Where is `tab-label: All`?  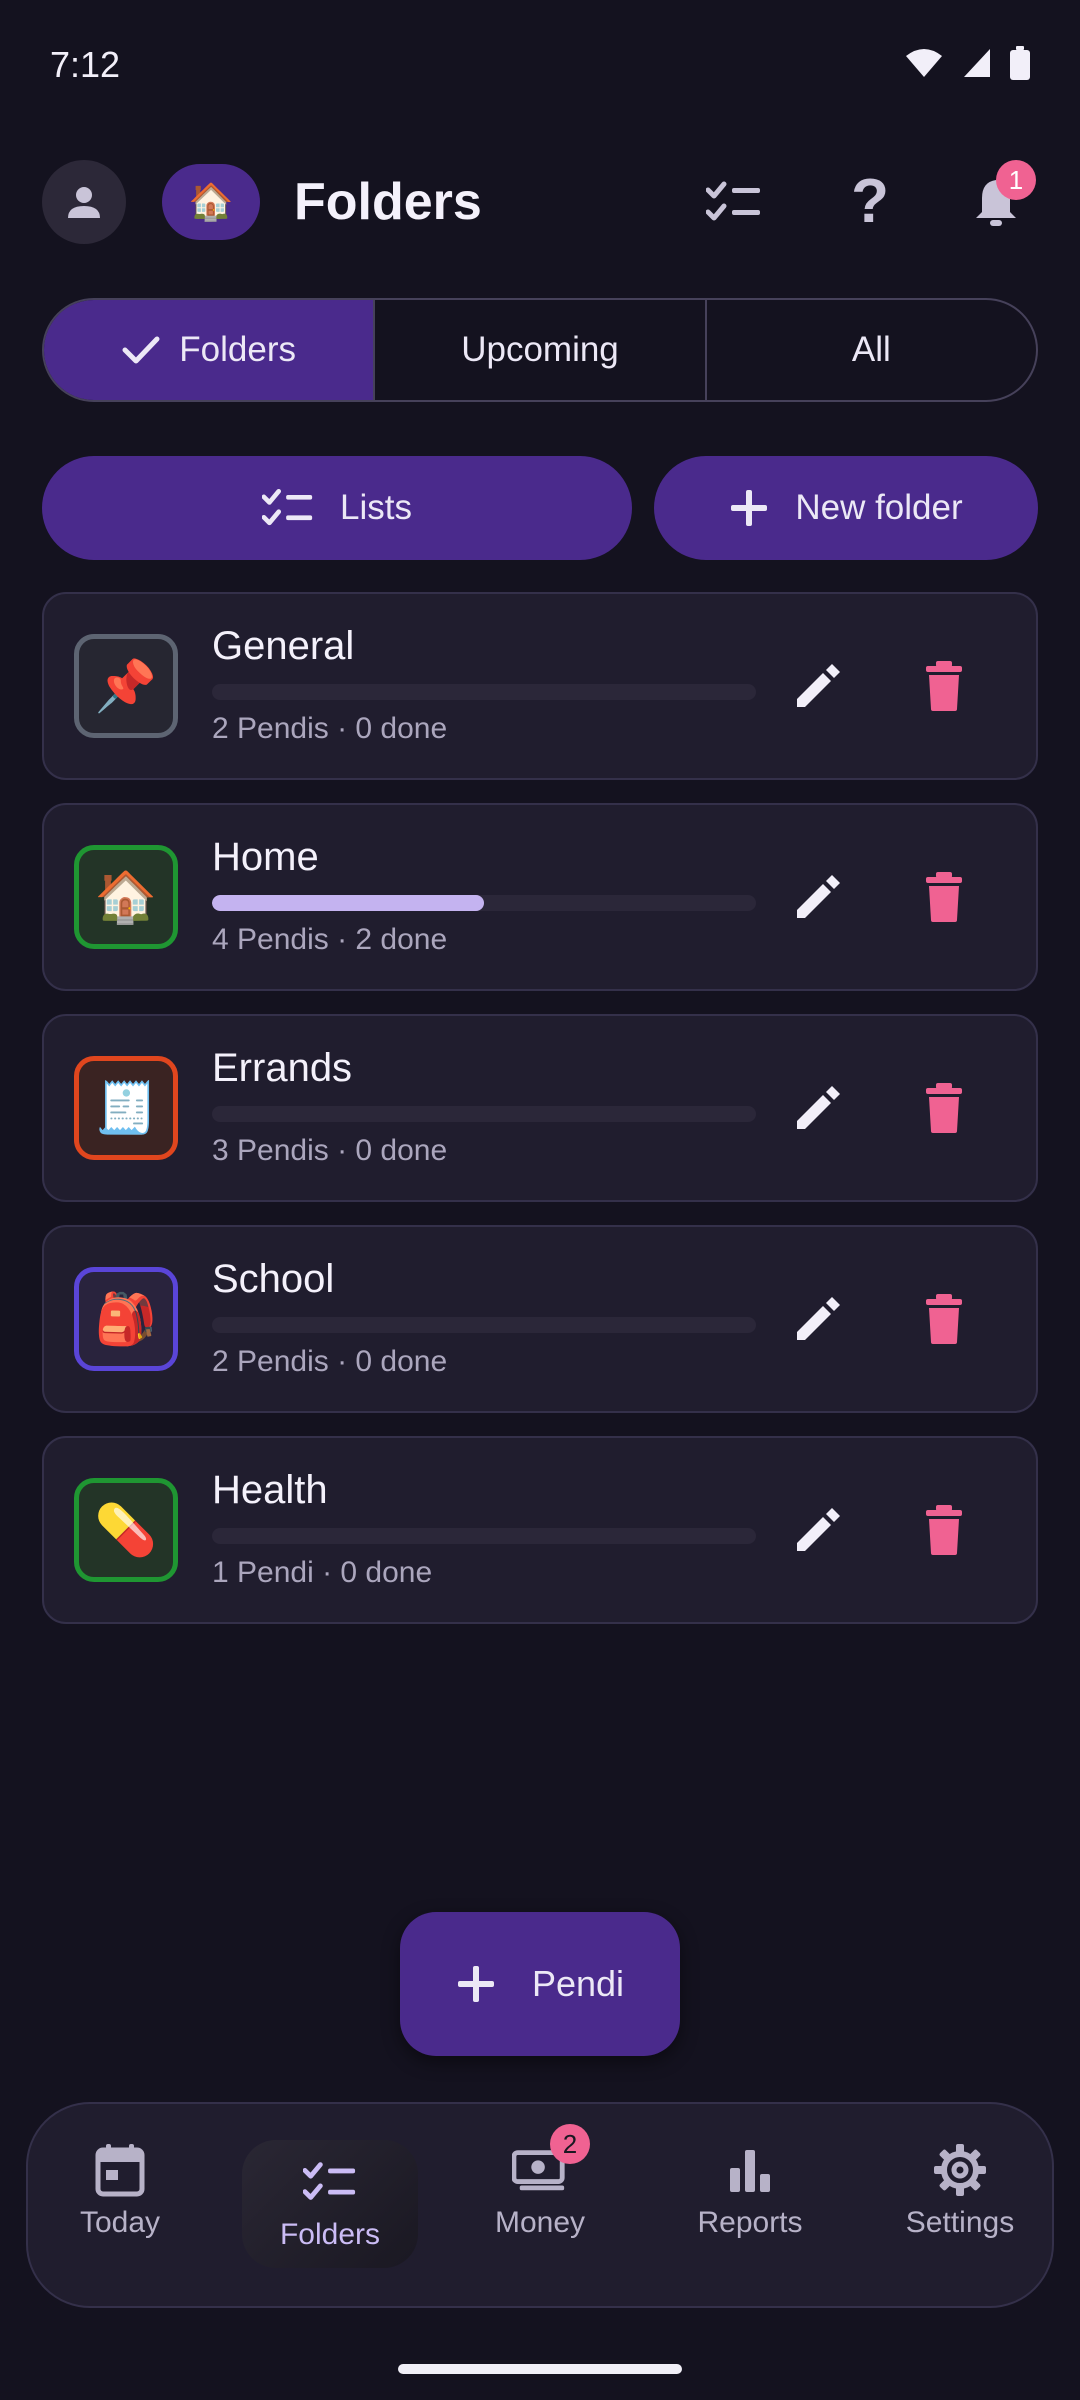
tab-label: All is located at coordinates (871, 349).